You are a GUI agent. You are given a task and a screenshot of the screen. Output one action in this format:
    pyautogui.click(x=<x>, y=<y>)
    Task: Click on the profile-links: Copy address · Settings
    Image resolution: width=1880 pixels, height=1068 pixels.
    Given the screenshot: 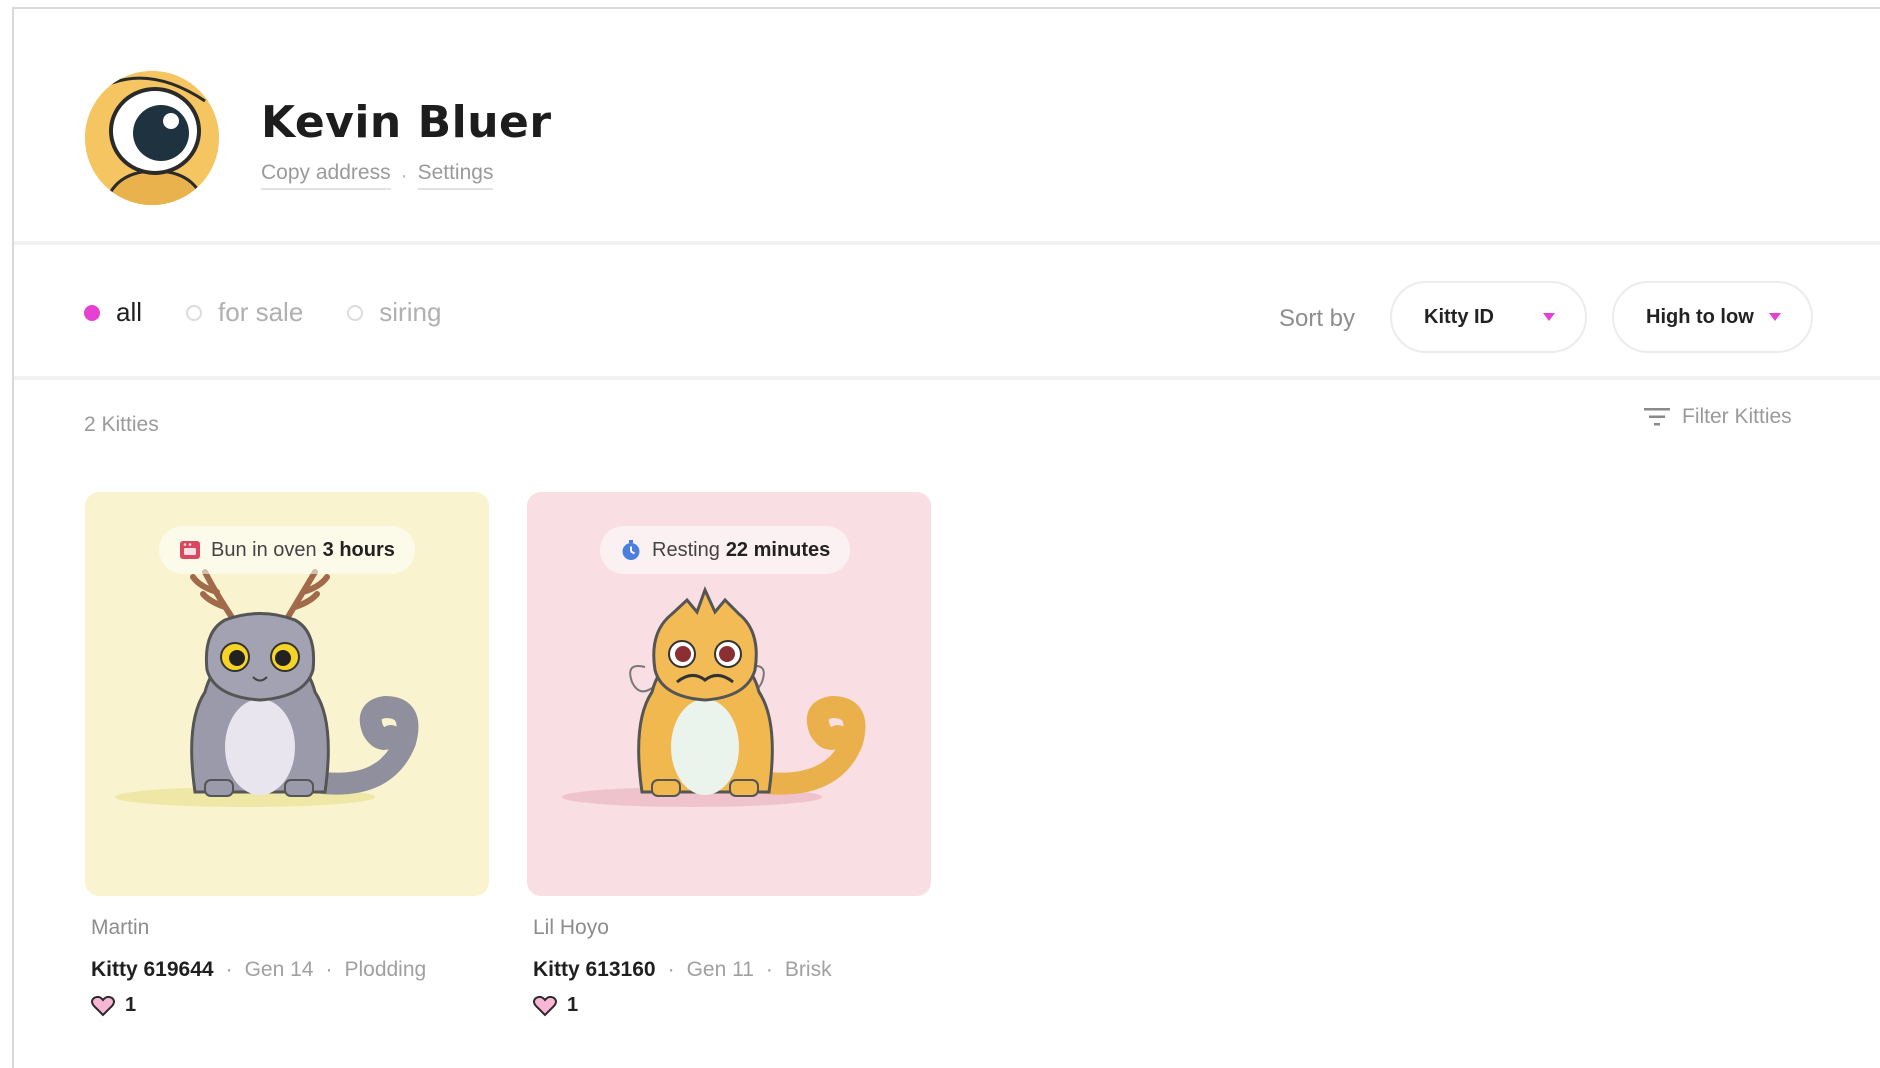 What is the action you would take?
    pyautogui.click(x=377, y=175)
    